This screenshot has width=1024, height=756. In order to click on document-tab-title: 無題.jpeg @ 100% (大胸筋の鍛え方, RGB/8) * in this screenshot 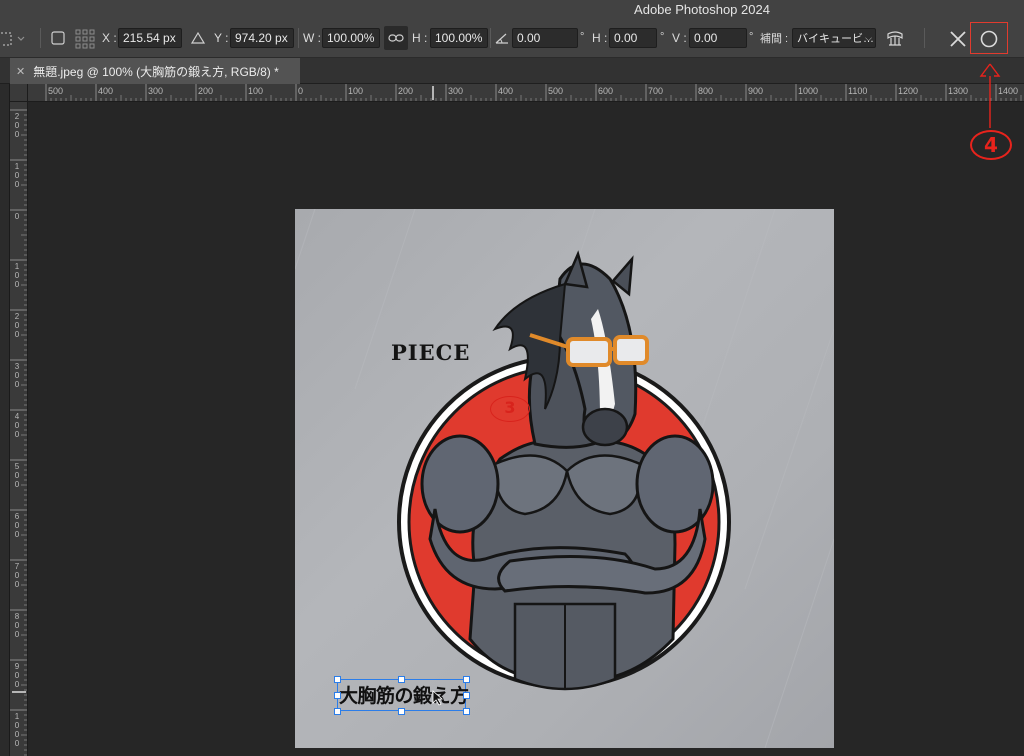, I will do `click(156, 71)`.